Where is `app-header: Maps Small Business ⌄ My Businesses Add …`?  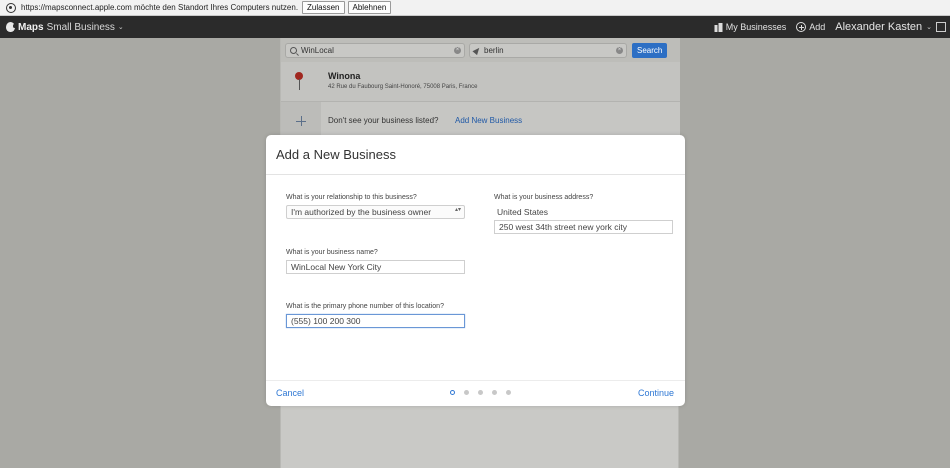 app-header: Maps Small Business ⌄ My Businesses Add … is located at coordinates (475, 27).